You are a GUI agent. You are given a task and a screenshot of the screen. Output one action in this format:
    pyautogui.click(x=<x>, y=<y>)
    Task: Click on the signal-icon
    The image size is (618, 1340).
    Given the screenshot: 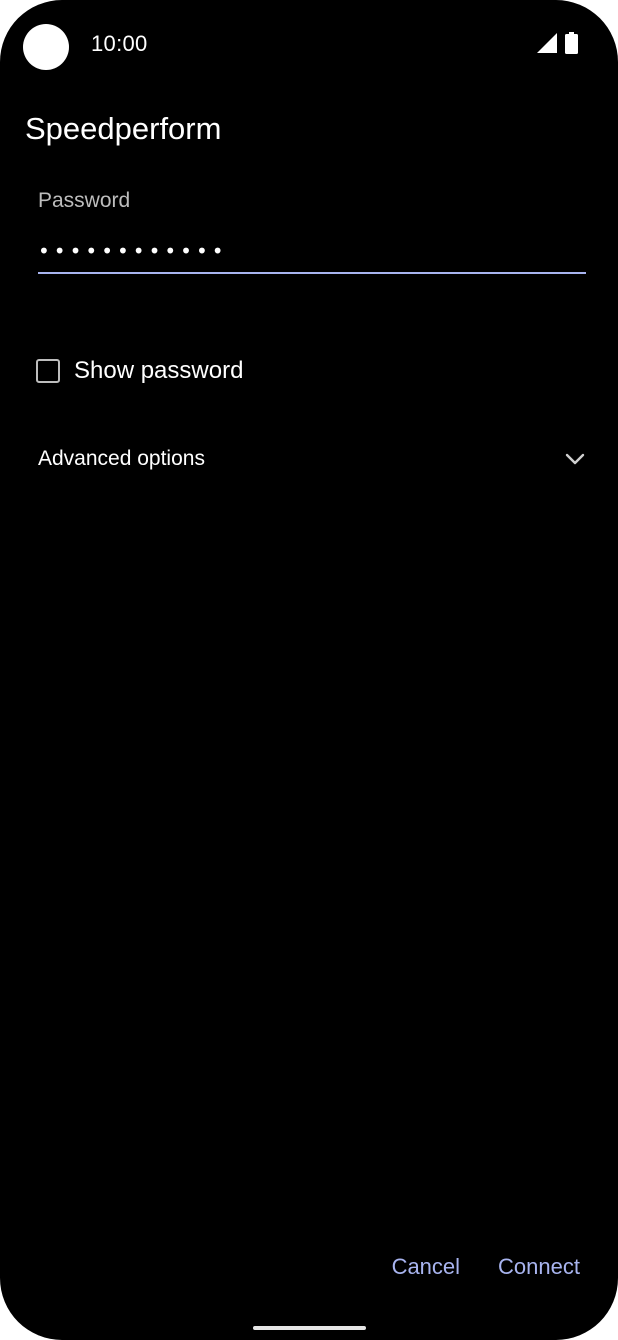 What is the action you would take?
    pyautogui.click(x=547, y=43)
    